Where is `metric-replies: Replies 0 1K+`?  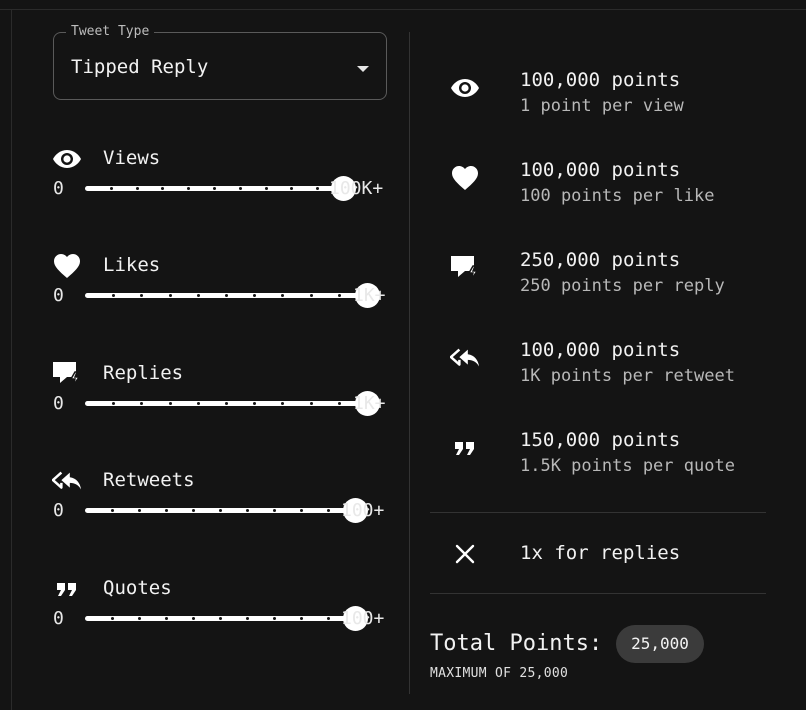 metric-replies: Replies 0 1K+ is located at coordinates (222, 390).